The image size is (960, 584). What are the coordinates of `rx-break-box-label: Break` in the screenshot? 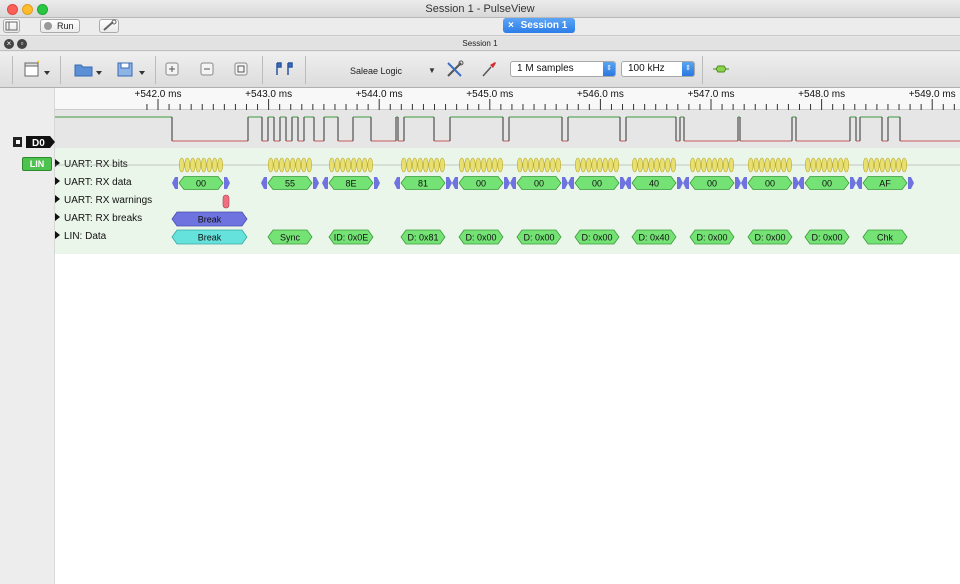 It's located at (210, 220).